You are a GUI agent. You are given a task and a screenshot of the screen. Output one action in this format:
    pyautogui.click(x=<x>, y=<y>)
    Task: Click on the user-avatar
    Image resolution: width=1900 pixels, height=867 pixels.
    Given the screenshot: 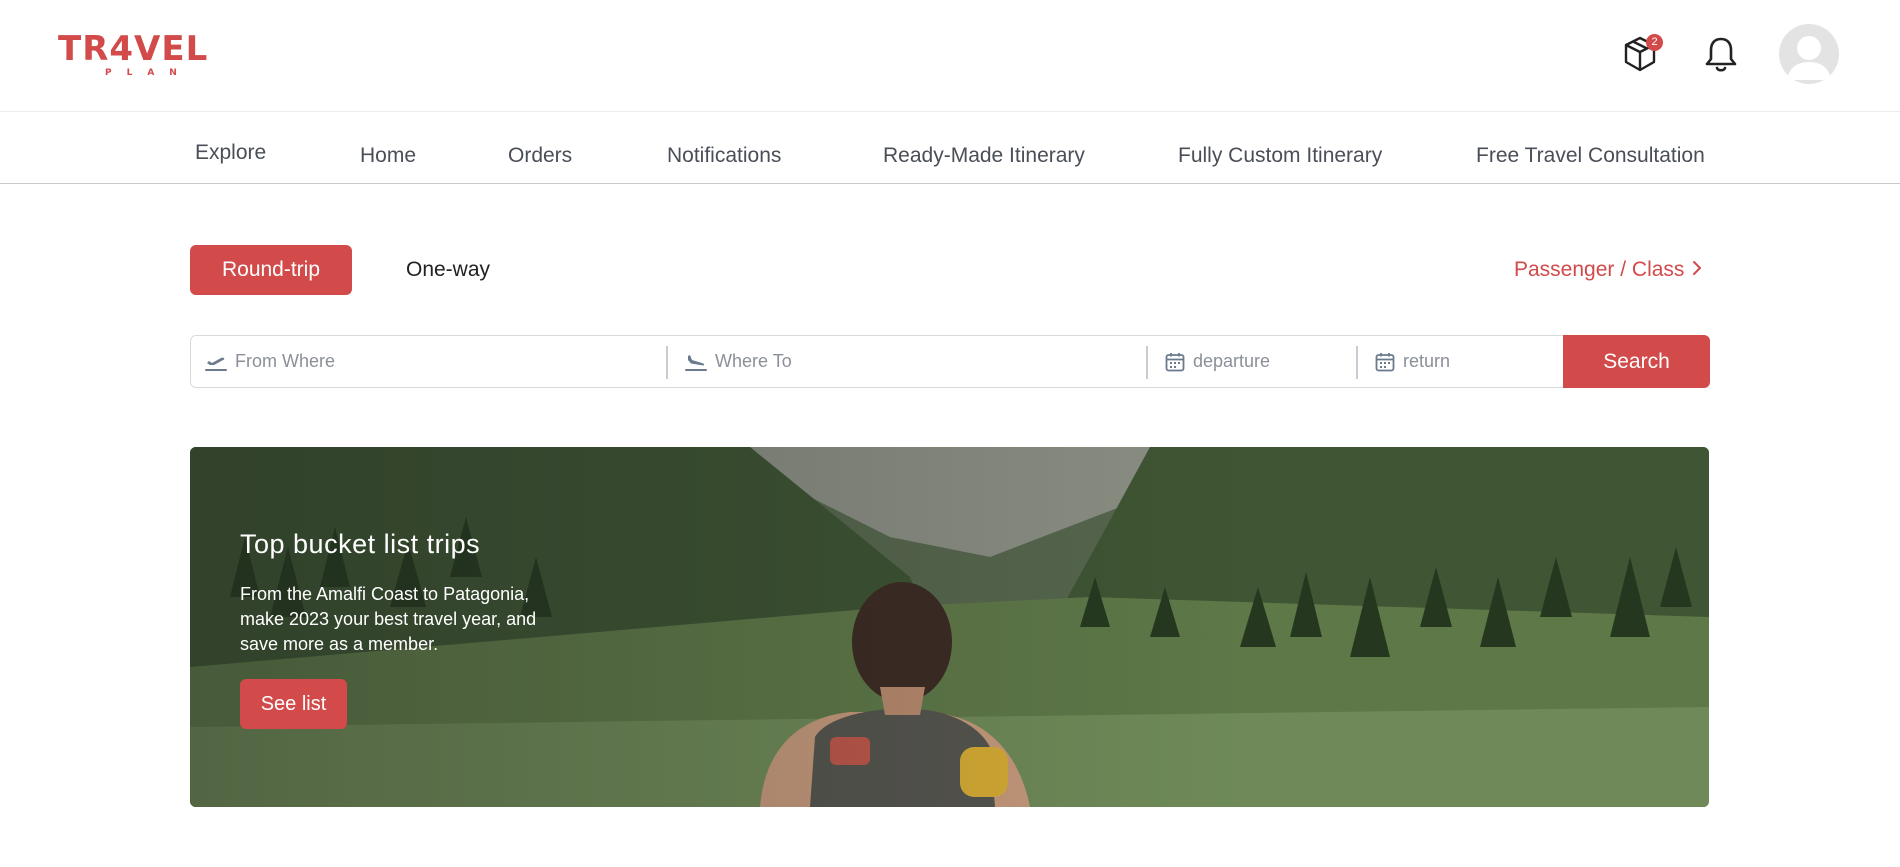 What is the action you would take?
    pyautogui.click(x=1809, y=54)
    